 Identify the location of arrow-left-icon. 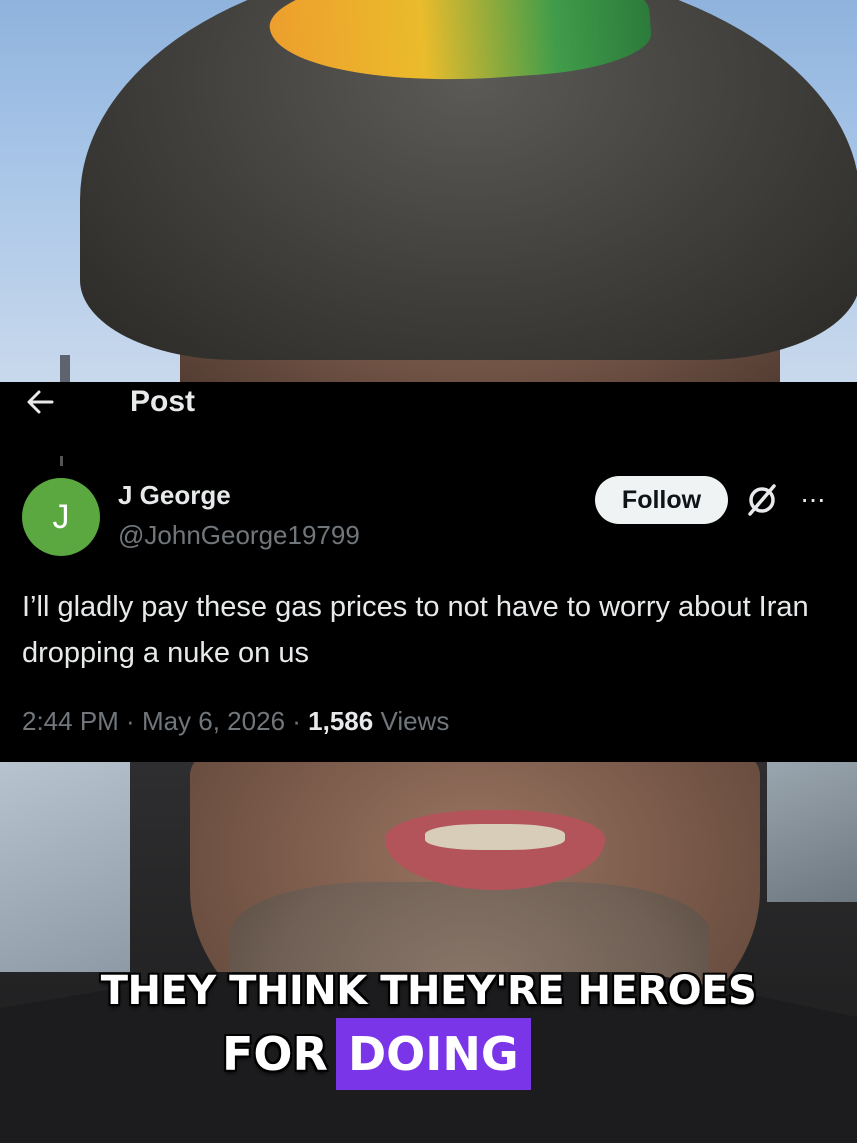
(40, 402).